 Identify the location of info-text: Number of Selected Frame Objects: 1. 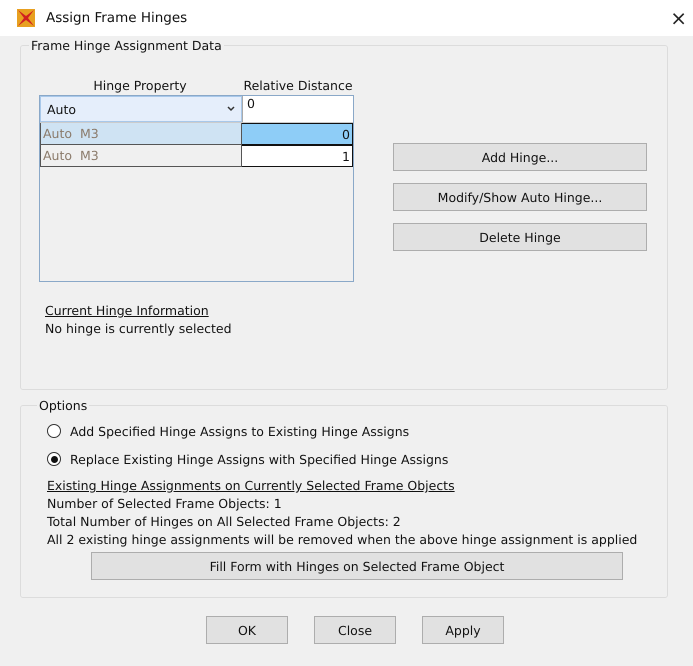
(165, 504).